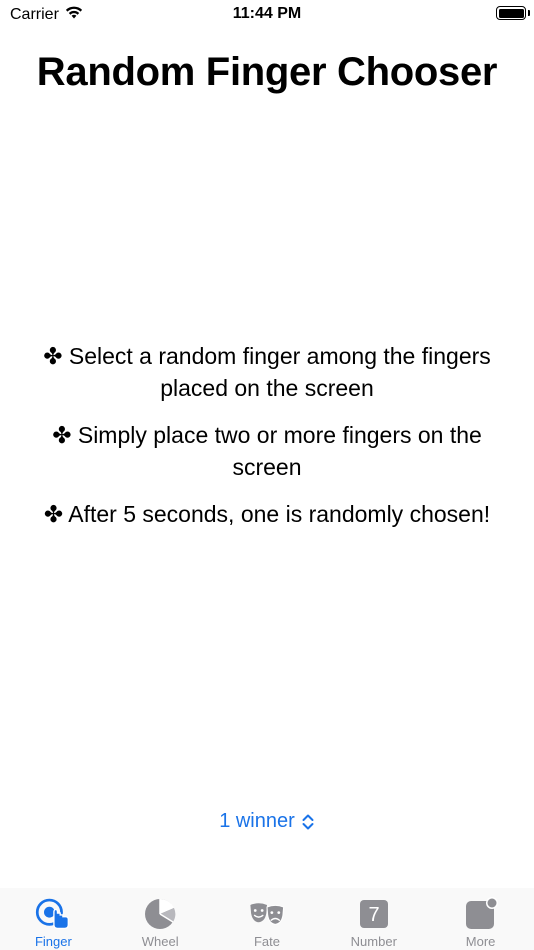 This screenshot has height=950, width=534. Describe the element at coordinates (480, 941) in the screenshot. I see `tab-more-label: More` at that location.